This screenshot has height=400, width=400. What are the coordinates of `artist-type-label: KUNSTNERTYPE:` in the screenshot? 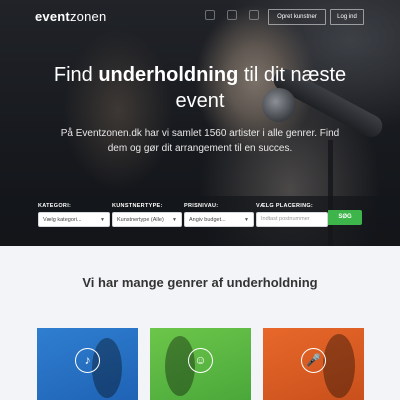 It's located at (137, 206).